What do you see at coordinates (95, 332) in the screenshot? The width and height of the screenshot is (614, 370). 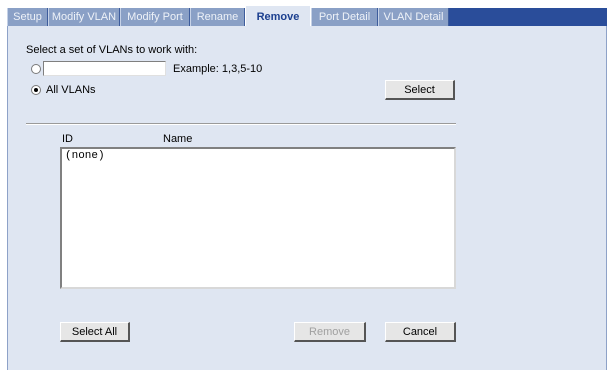 I see `select-all-button: Select All` at bounding box center [95, 332].